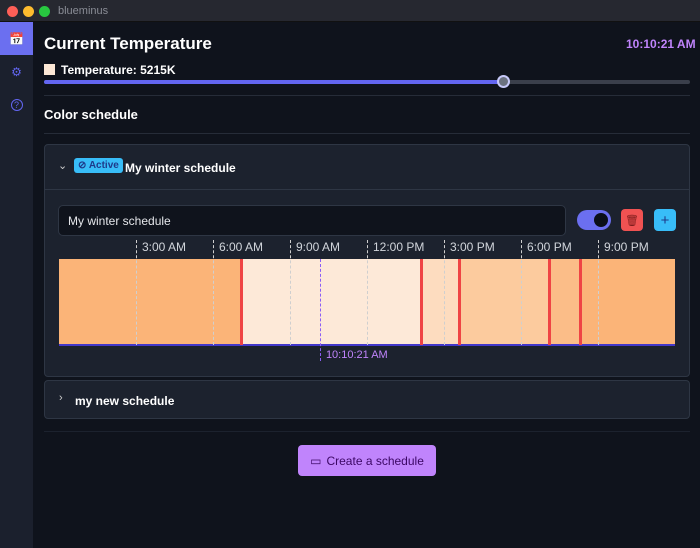 The height and width of the screenshot is (548, 700). What do you see at coordinates (49, 69) in the screenshot?
I see `temperature-swatch` at bounding box center [49, 69].